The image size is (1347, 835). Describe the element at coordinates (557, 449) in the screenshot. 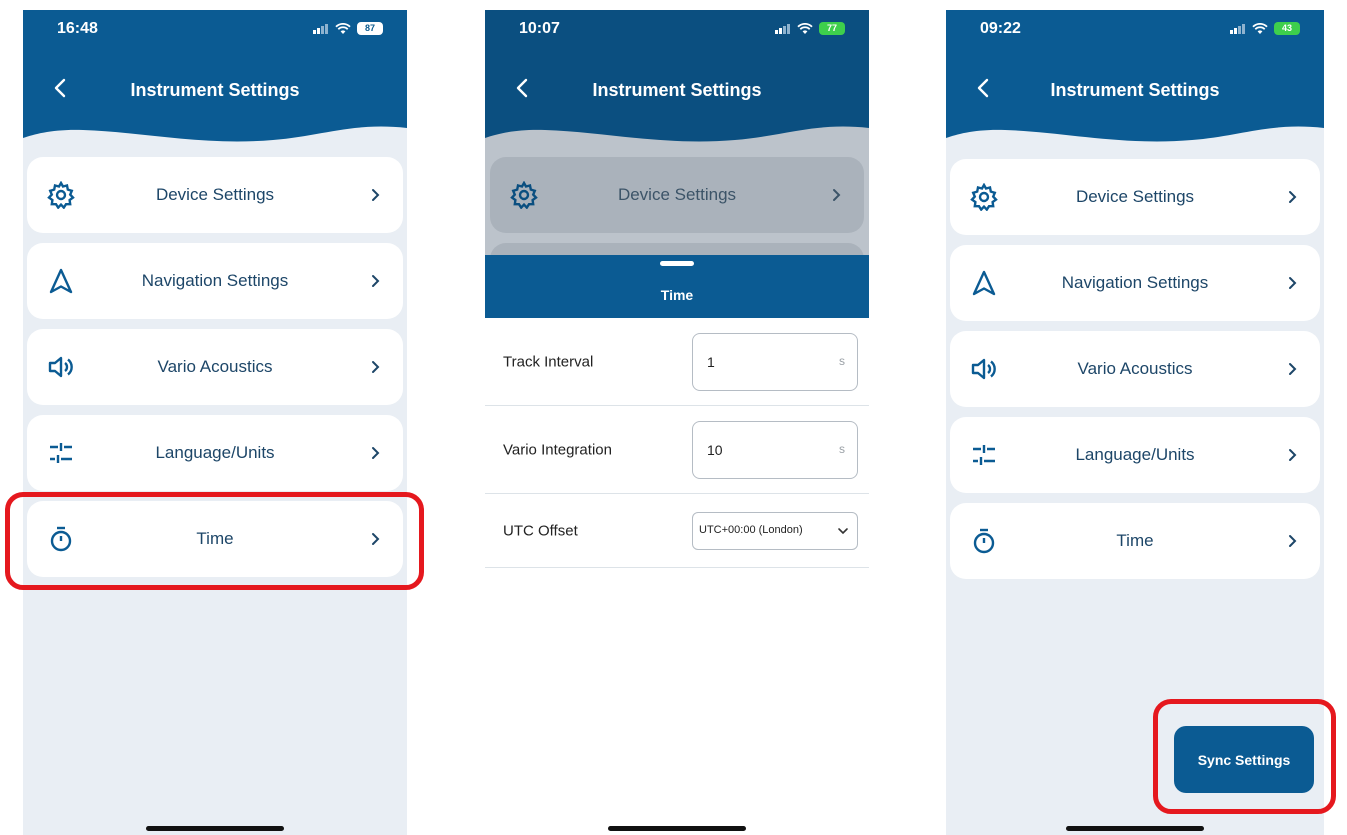

I see `field-label: Vario Integration` at that location.